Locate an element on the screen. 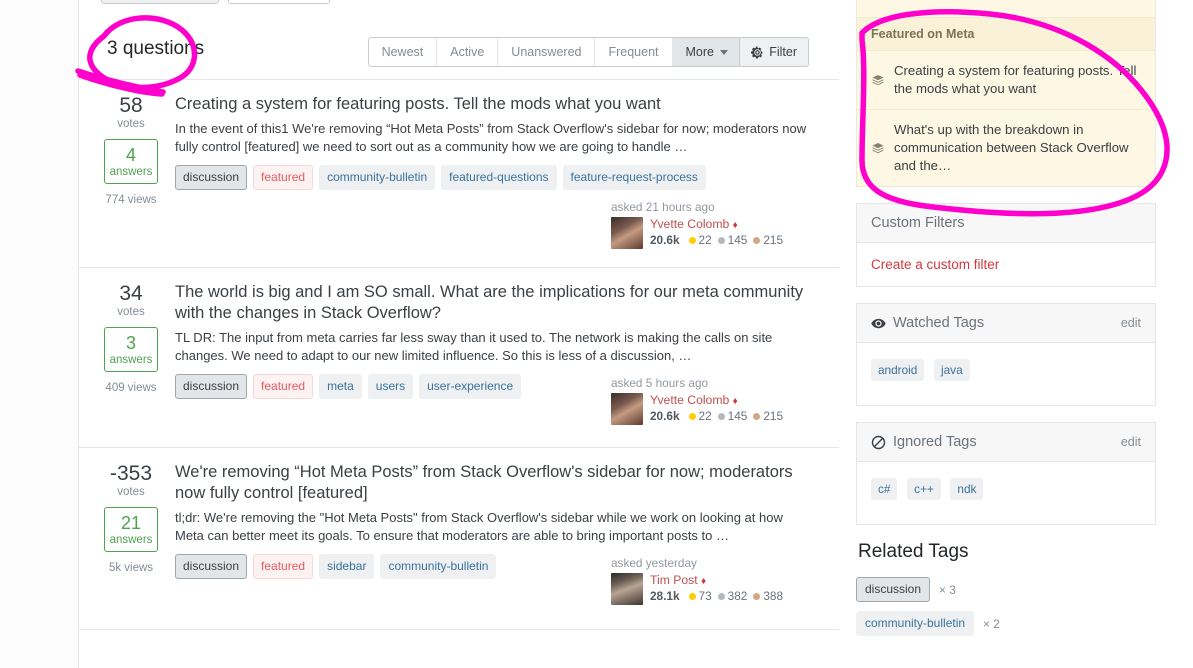 Image resolution: width=1193 pixels, height=668 pixels. filter-button: Filter is located at coordinates (774, 52).